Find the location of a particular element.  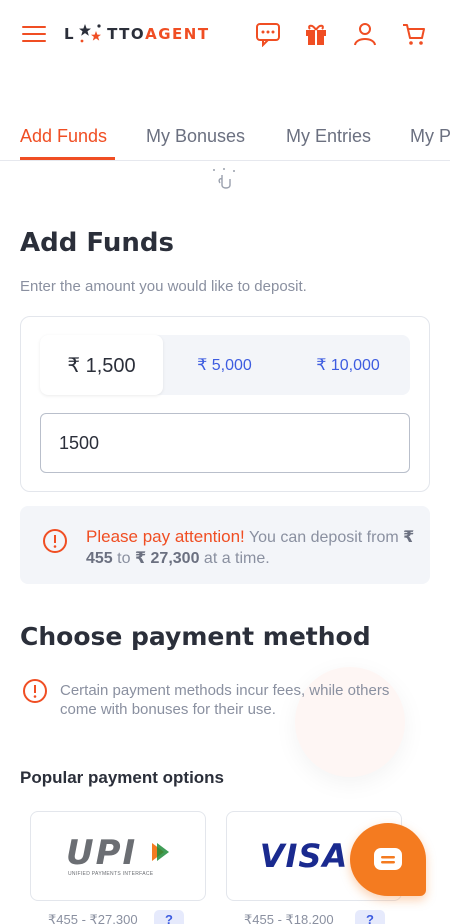

page-title: Add Funds is located at coordinates (97, 243).